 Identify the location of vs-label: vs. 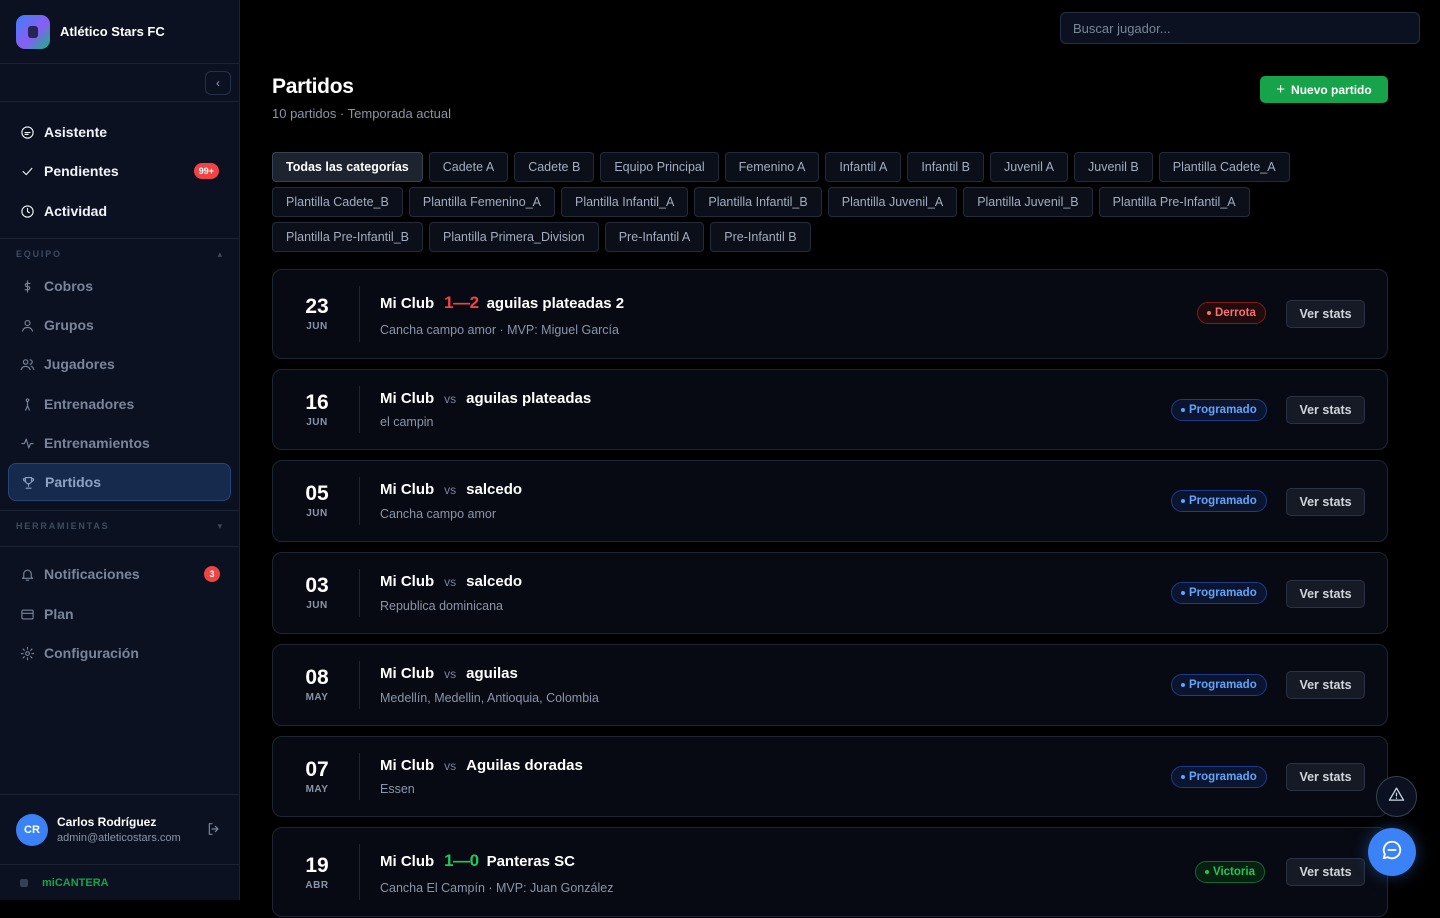
(450, 398).